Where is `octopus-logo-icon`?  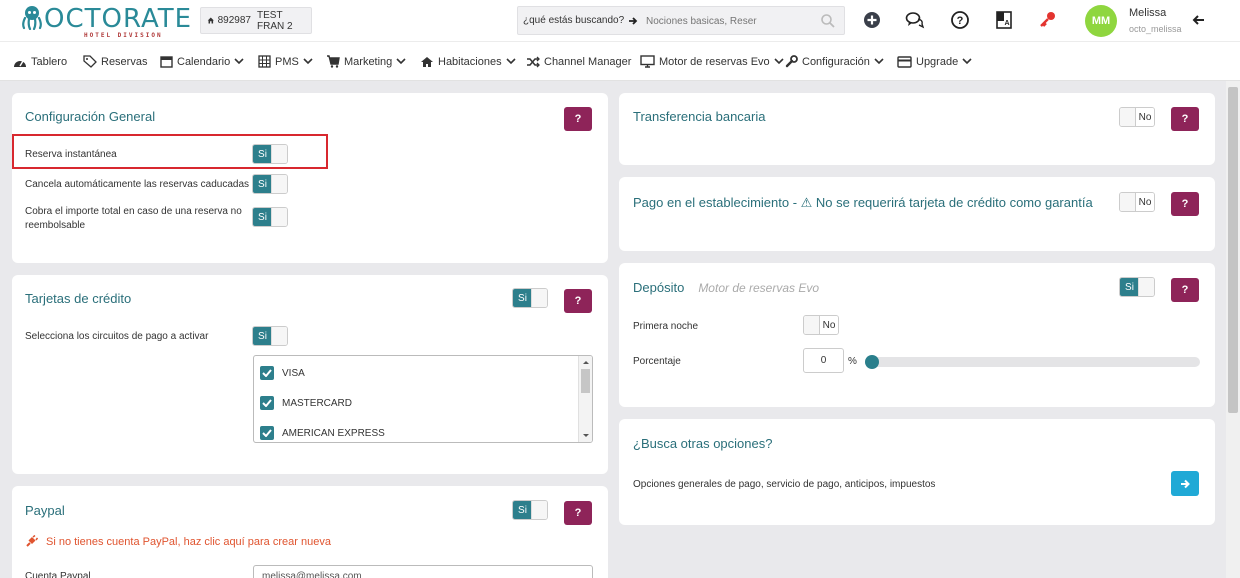
octopus-logo-icon is located at coordinates (32, 18).